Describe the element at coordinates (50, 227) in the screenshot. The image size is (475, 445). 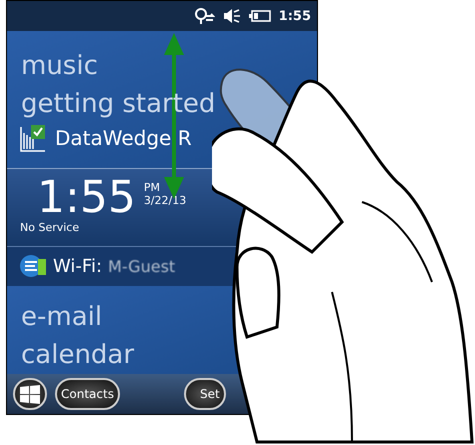
I see `carrier-label: No Service` at that location.